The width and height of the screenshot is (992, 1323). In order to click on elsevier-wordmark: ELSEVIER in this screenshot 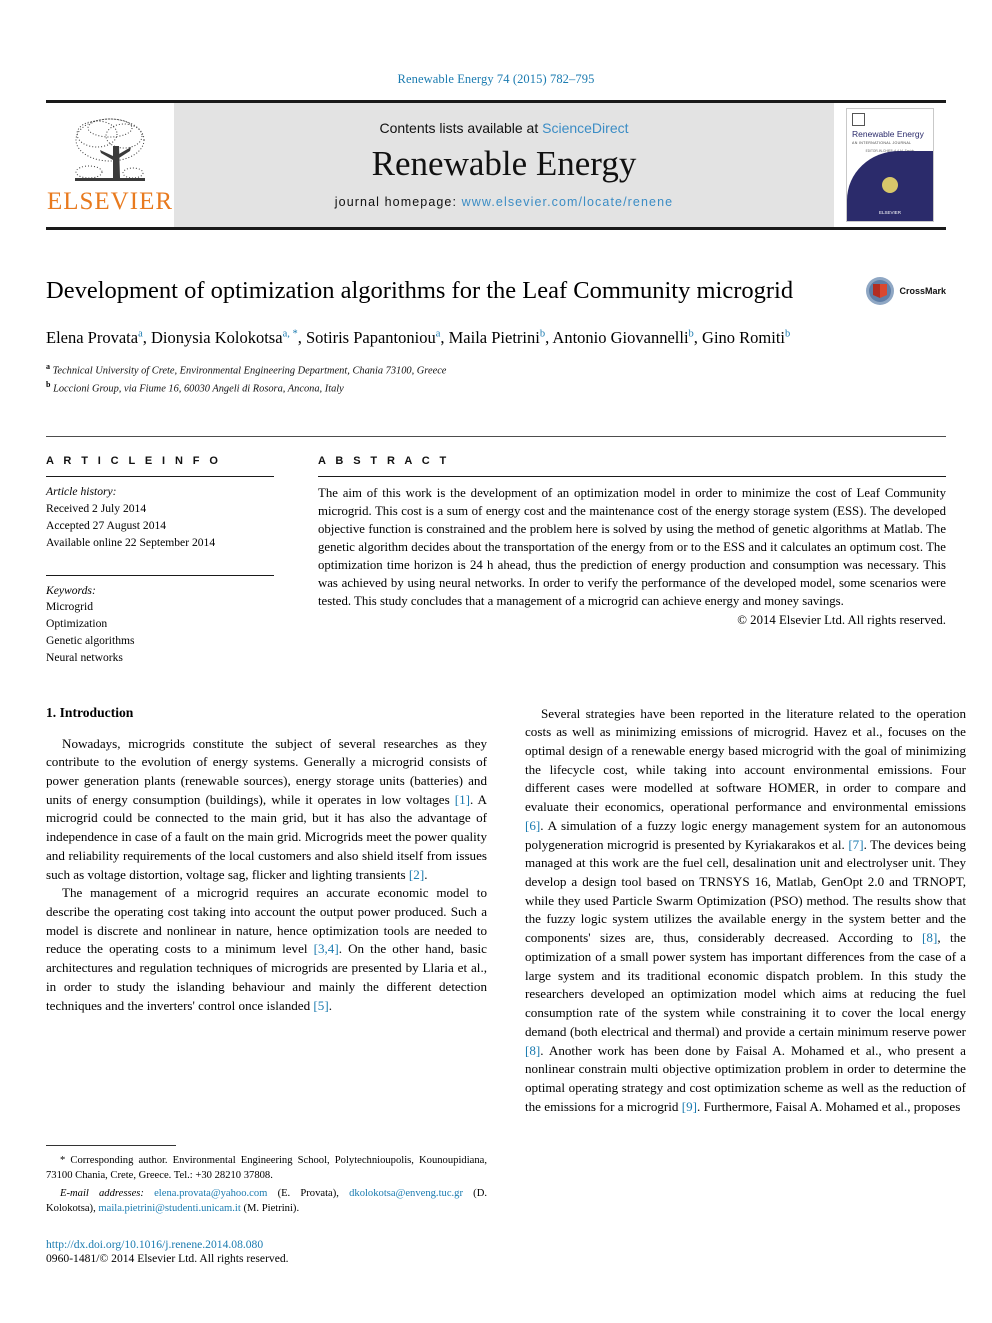, I will do `click(110, 201)`.